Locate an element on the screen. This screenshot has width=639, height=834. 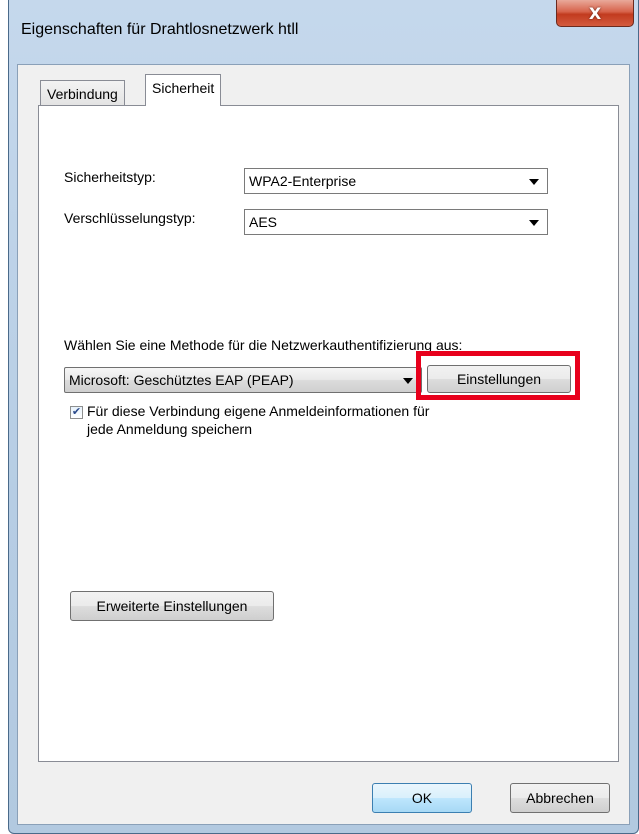
close-button: X is located at coordinates (595, 13).